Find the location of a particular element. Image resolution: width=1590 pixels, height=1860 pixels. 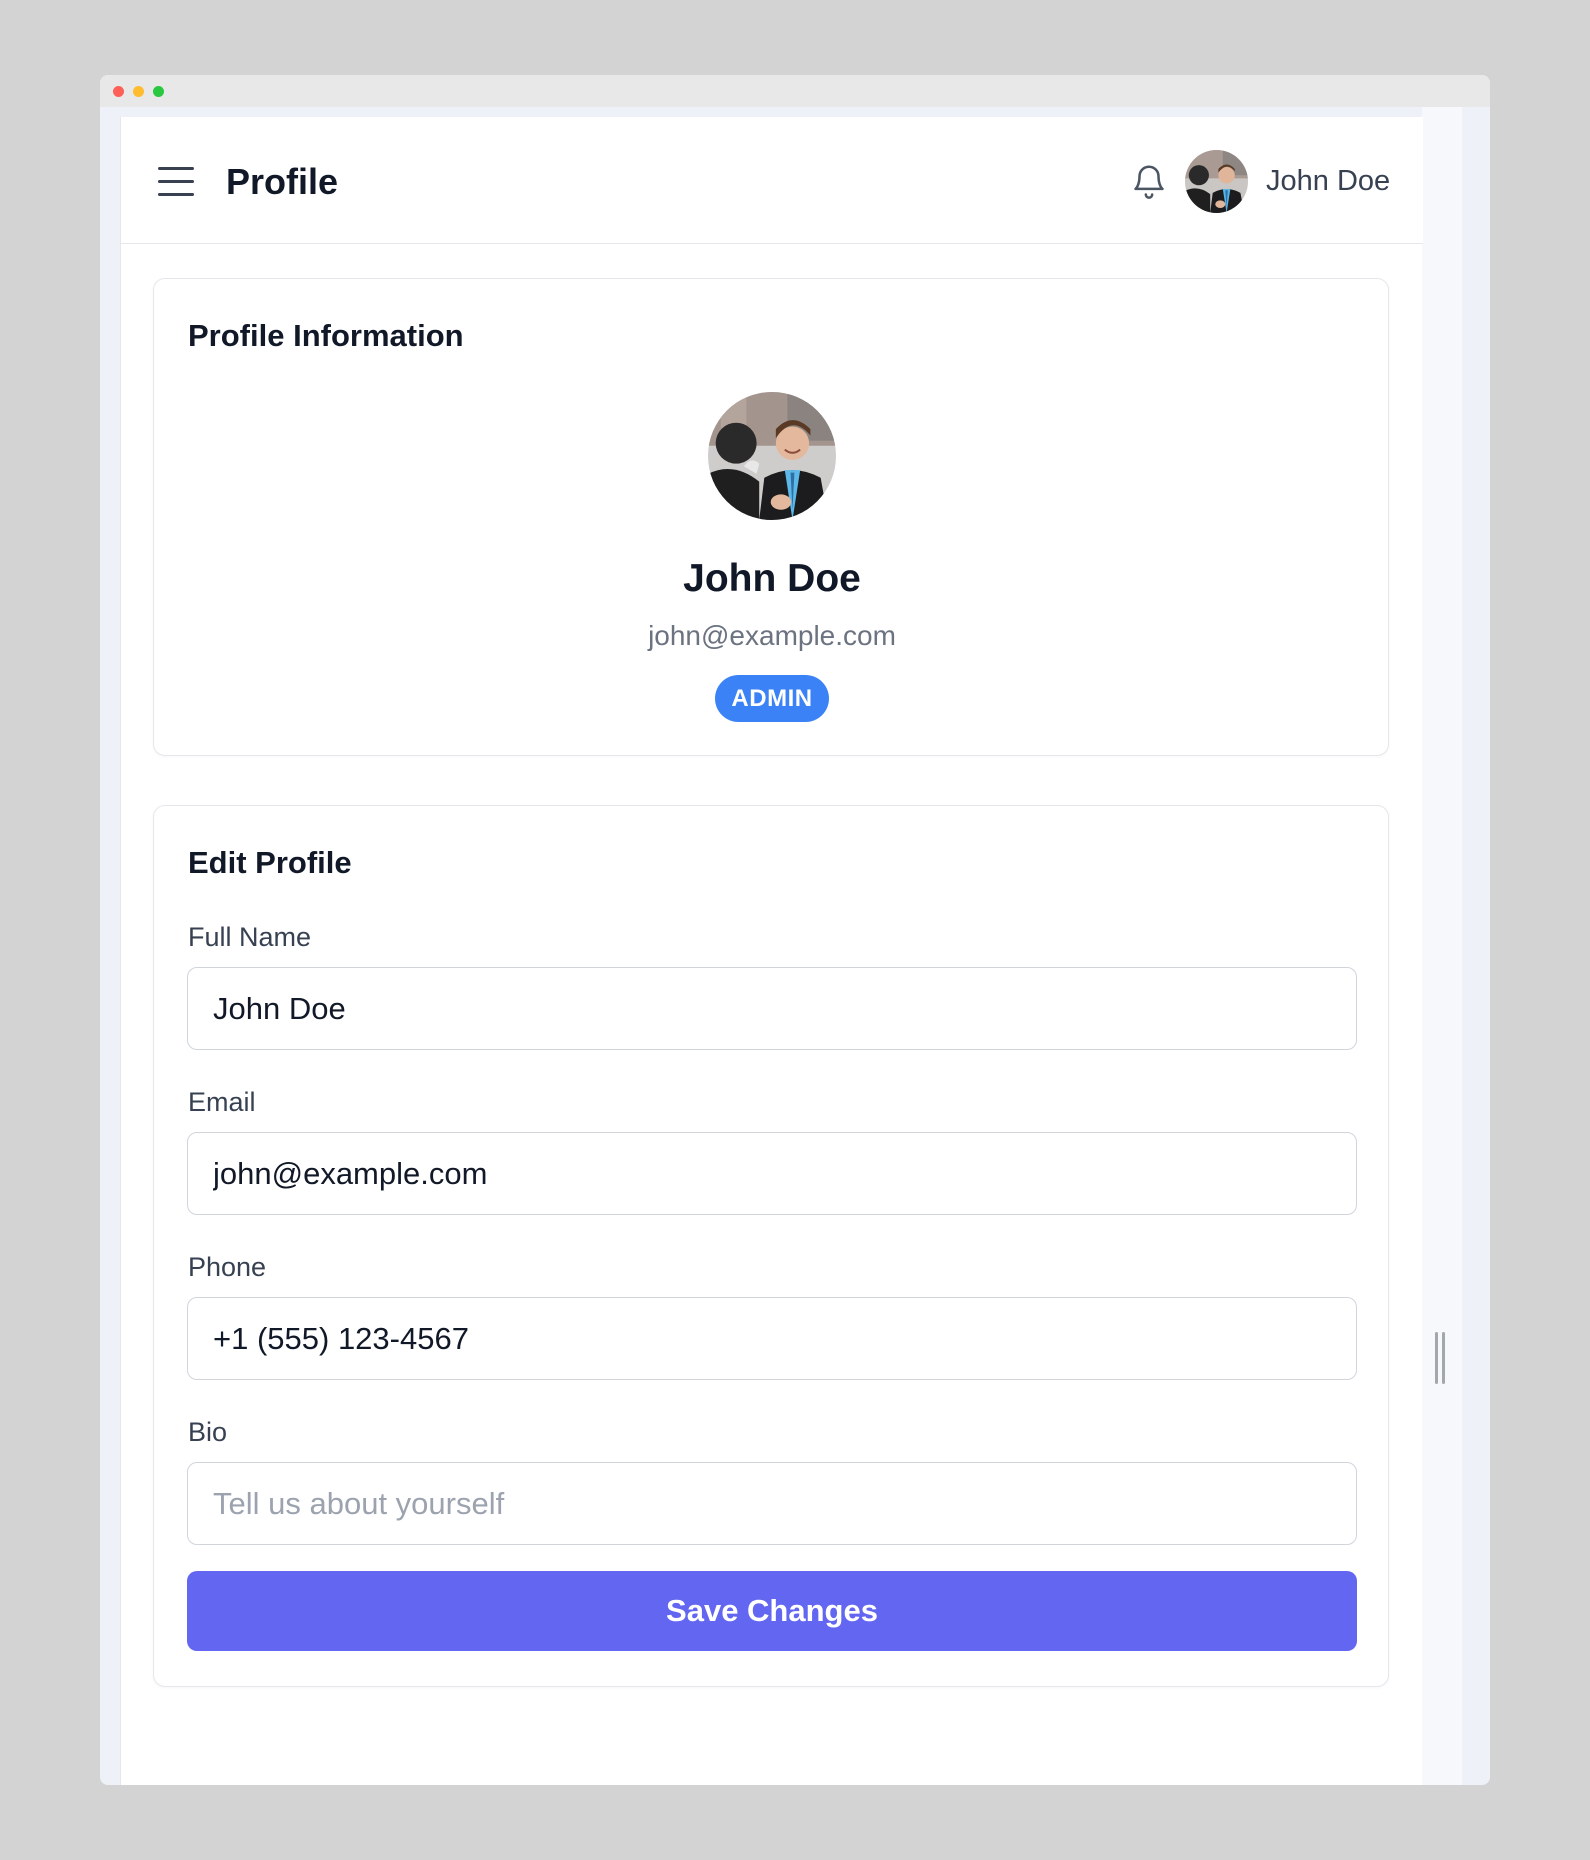

header-user-name: John Doe is located at coordinates (1328, 181).